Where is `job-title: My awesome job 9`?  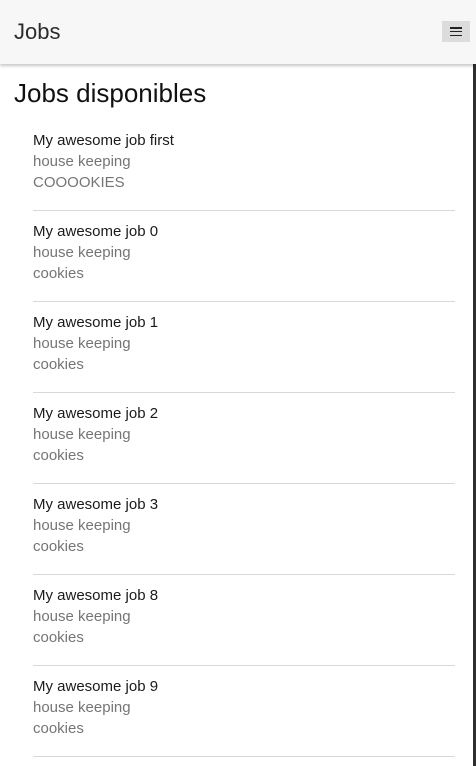 job-title: My awesome job 9 is located at coordinates (96, 686).